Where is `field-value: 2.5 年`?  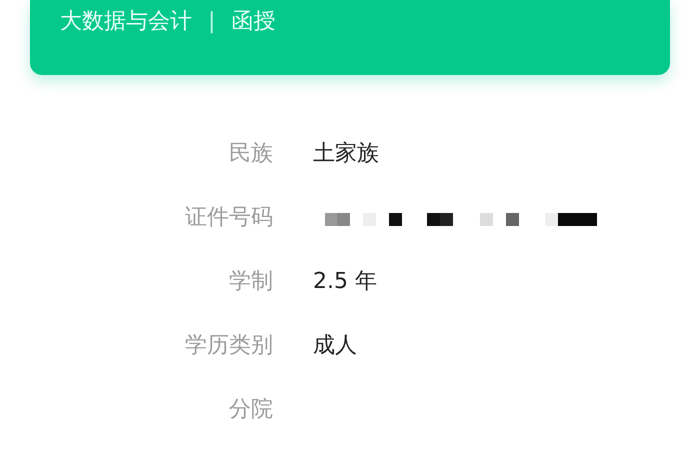
field-value: 2.5 年 is located at coordinates (345, 282).